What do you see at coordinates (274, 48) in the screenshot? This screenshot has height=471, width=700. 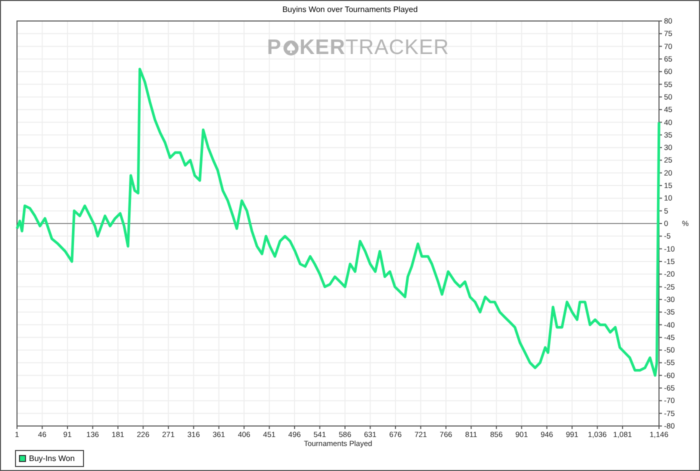 I see `logo-text: P` at bounding box center [274, 48].